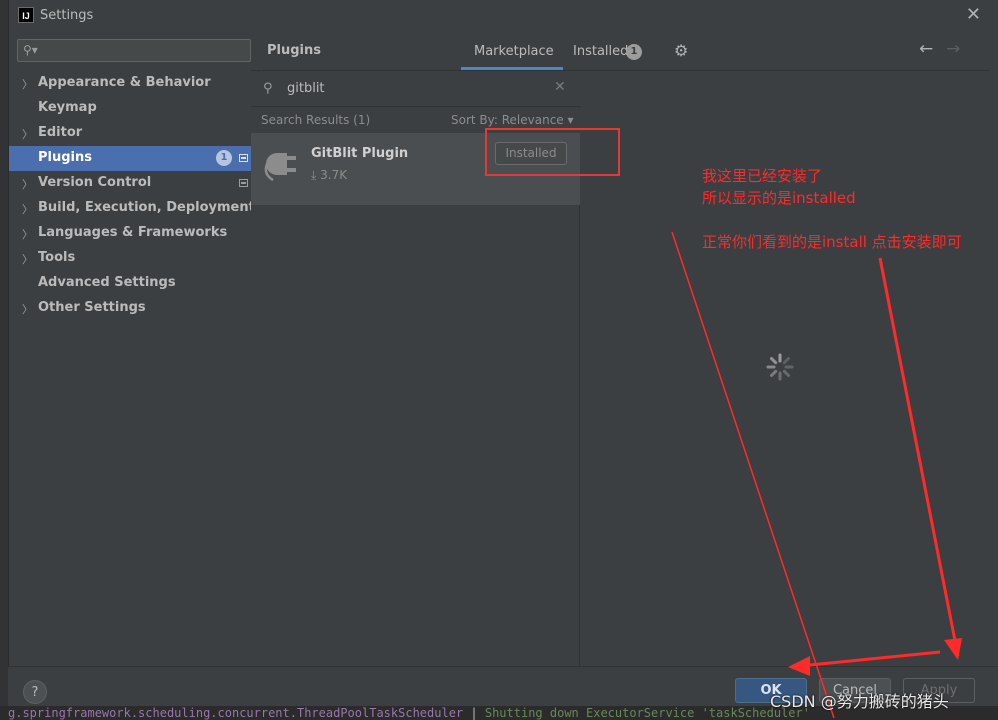 The width and height of the screenshot is (998, 720). I want to click on sidebar-item-keymap: Keymap, so click(134, 108).